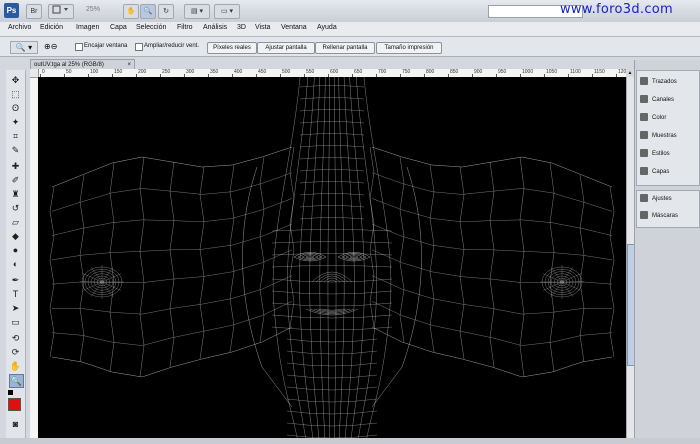  What do you see at coordinates (15, 294) in the screenshot?
I see `type-tool: T` at bounding box center [15, 294].